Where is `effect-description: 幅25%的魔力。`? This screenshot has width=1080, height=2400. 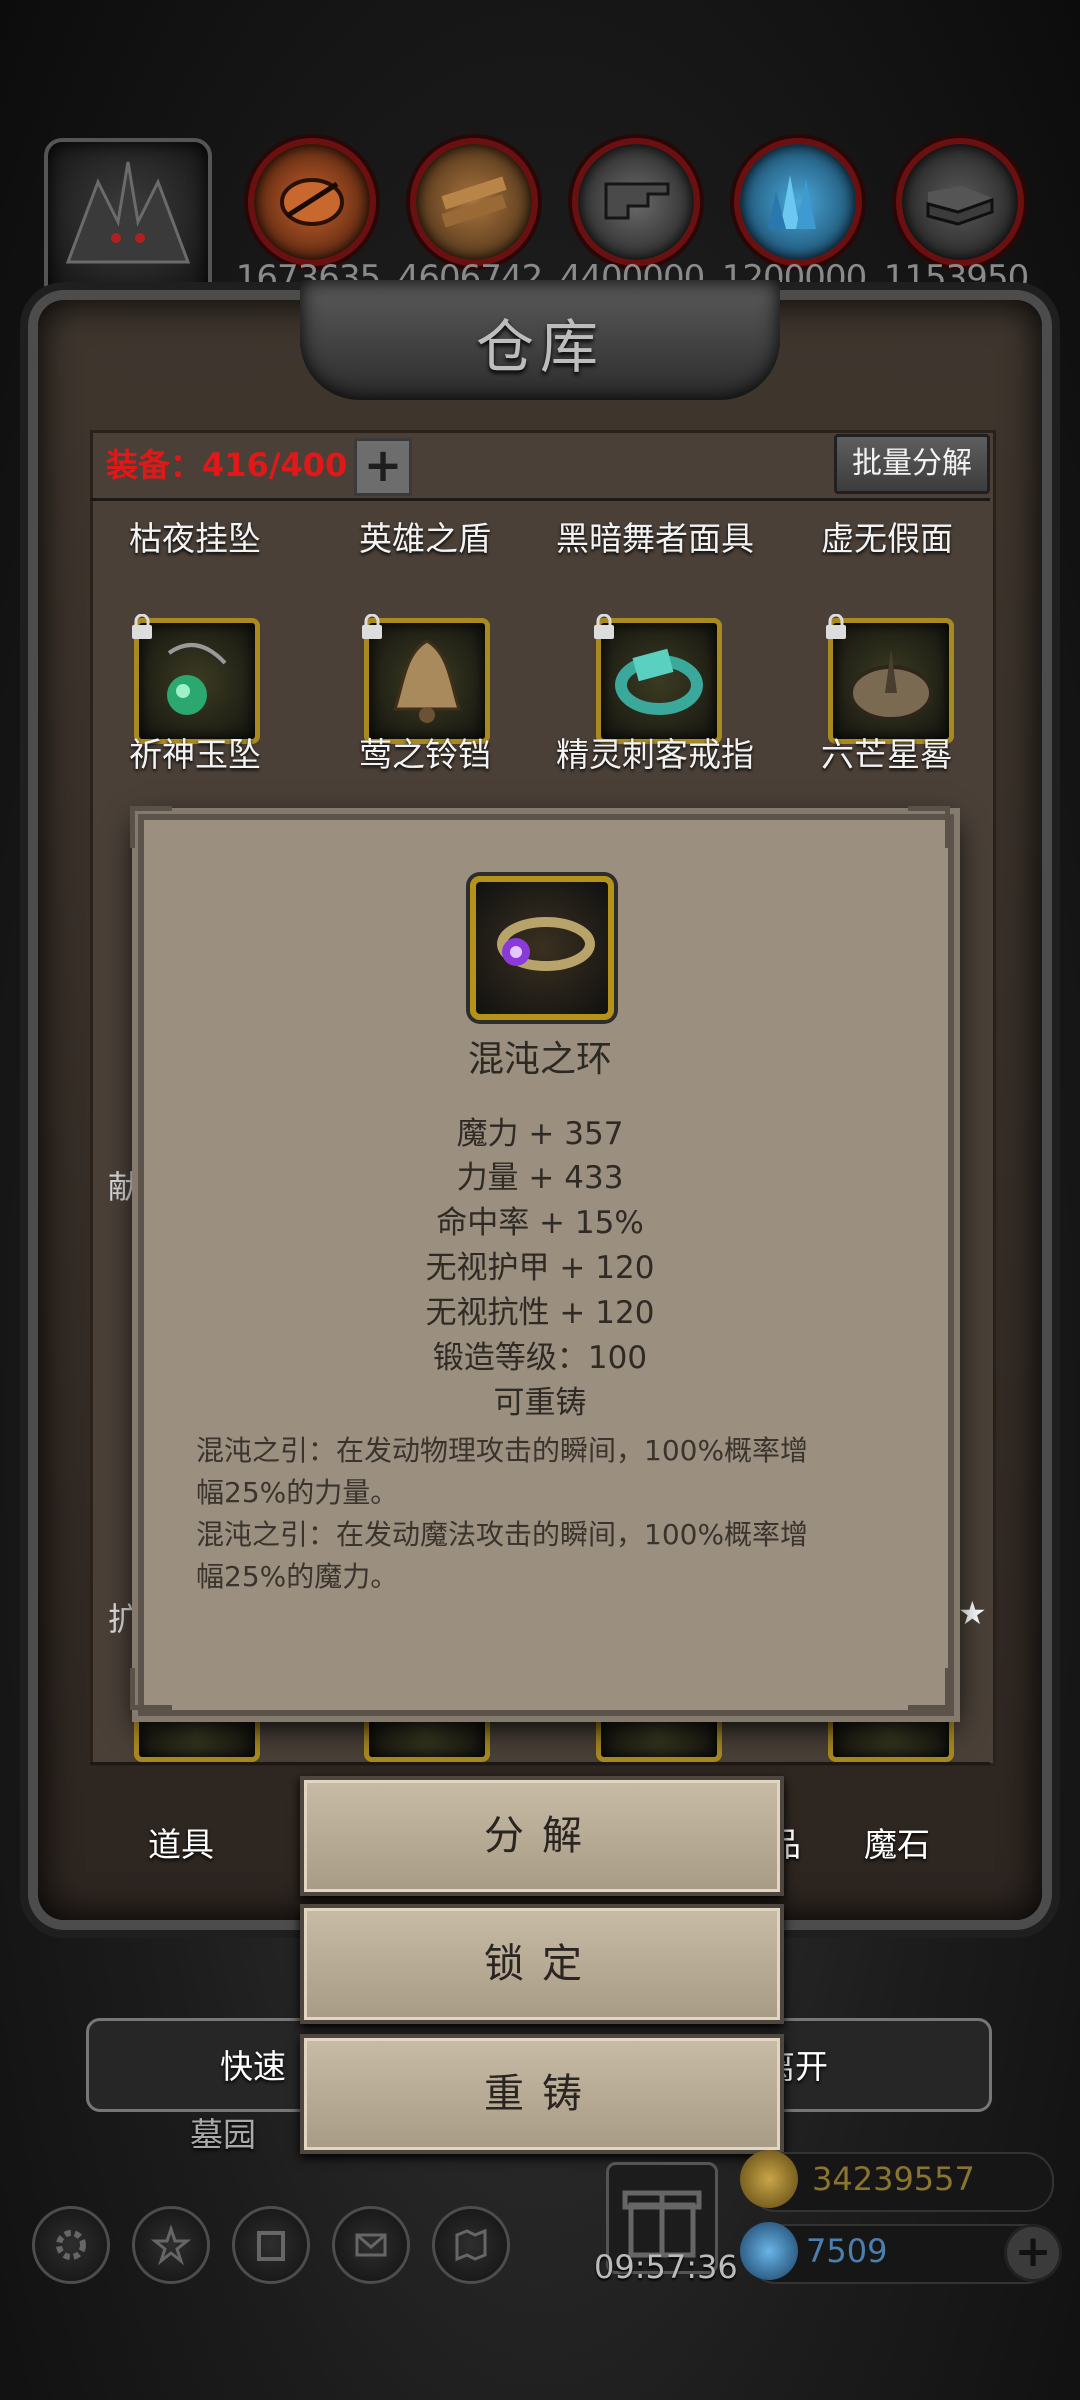
effect-description: 幅25%的魔力。 is located at coordinates (297, 1576).